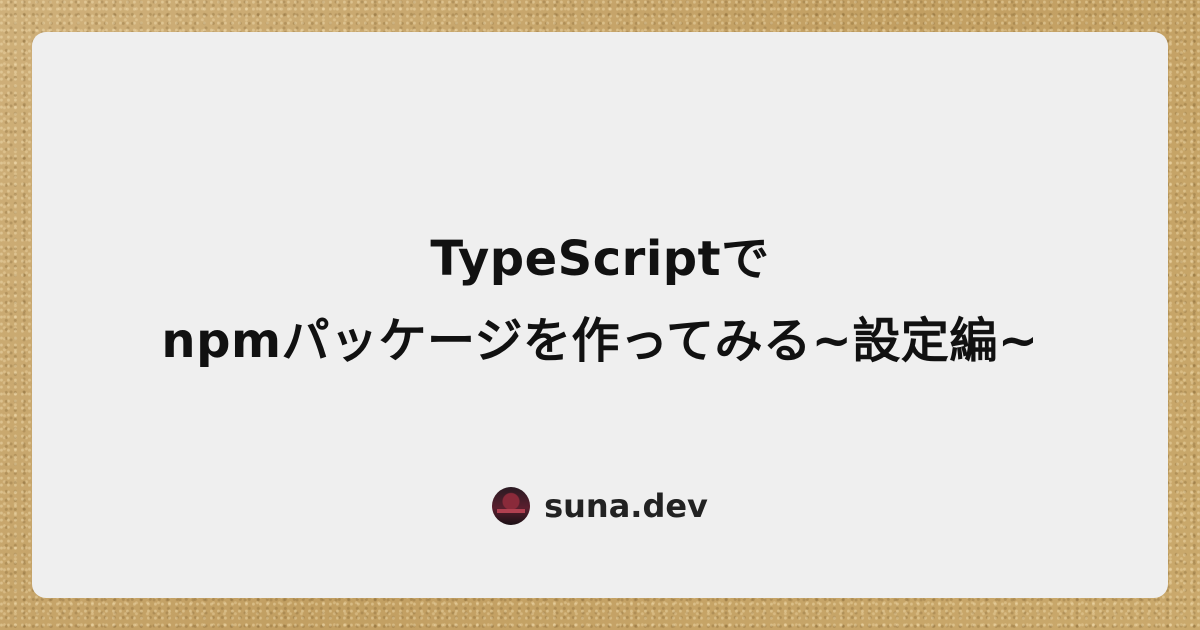 The height and width of the screenshot is (630, 1200). What do you see at coordinates (626, 506) in the screenshot?
I see `author-name: suna.dev` at bounding box center [626, 506].